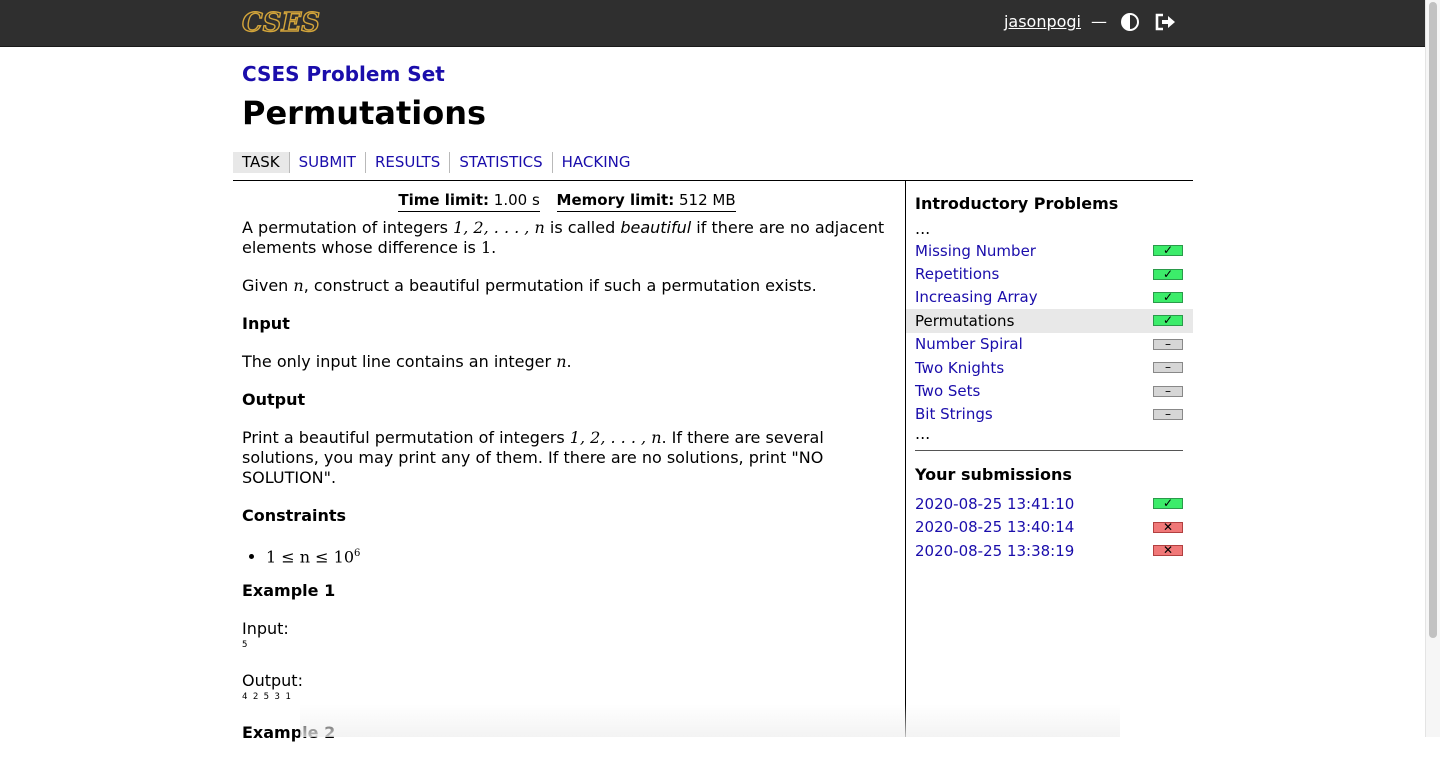 This screenshot has height=761, width=1440. I want to click on task-link: Two Knights, so click(959, 368).